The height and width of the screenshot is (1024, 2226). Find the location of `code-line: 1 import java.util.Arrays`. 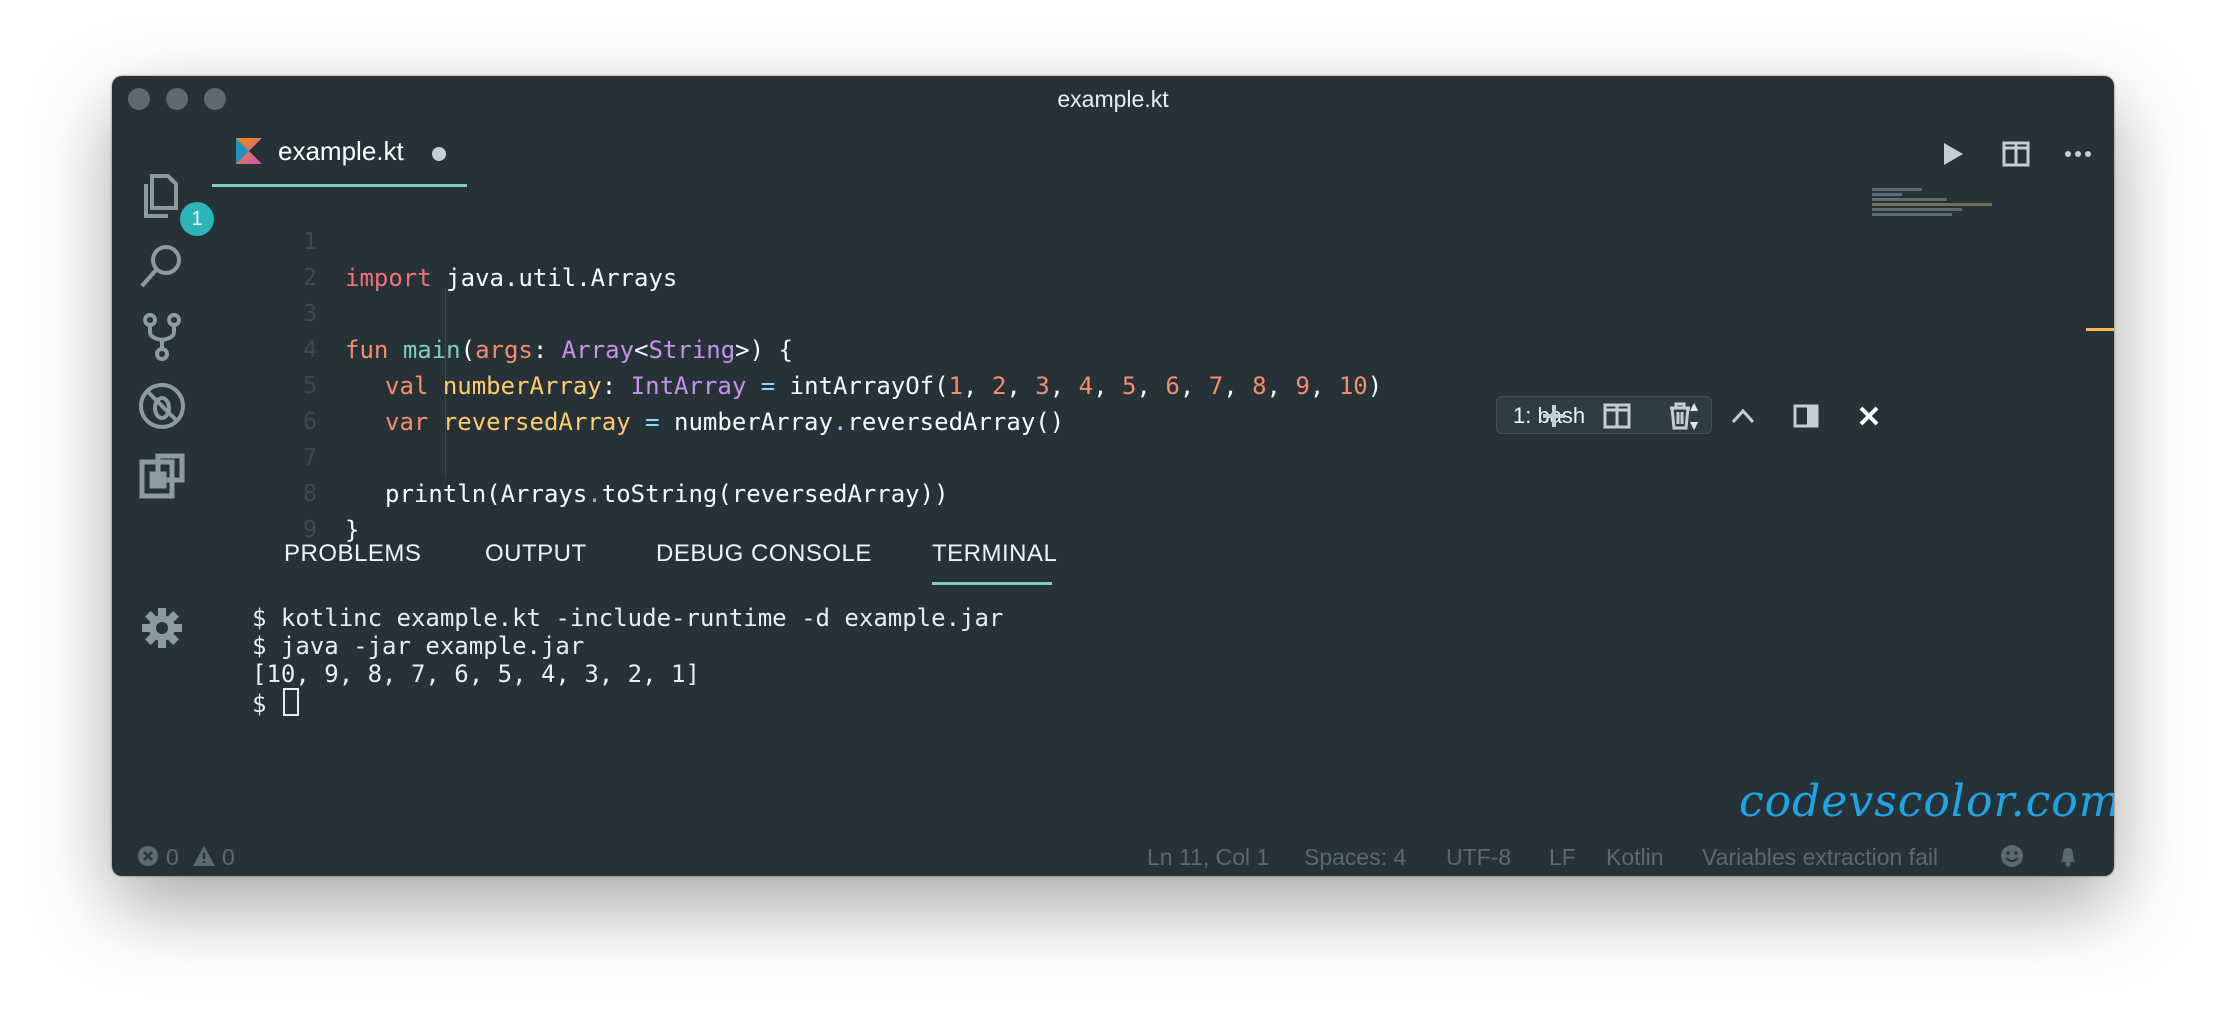

code-line: 1 import java.util.Arrays is located at coordinates (444, 240).